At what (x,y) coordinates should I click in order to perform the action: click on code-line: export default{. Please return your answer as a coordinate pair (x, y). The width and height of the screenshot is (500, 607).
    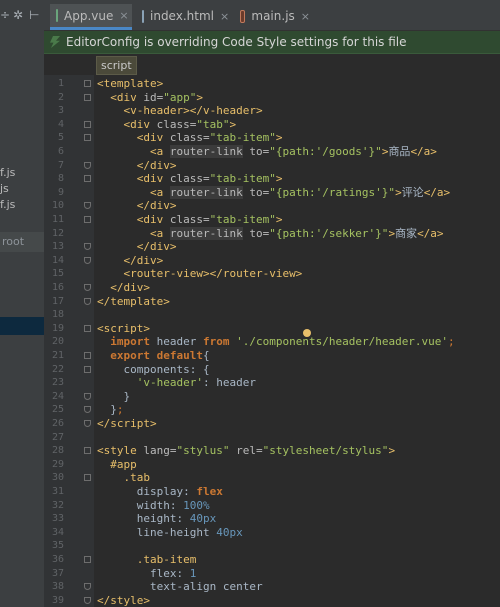
    Looking at the image, I should click on (153, 356).